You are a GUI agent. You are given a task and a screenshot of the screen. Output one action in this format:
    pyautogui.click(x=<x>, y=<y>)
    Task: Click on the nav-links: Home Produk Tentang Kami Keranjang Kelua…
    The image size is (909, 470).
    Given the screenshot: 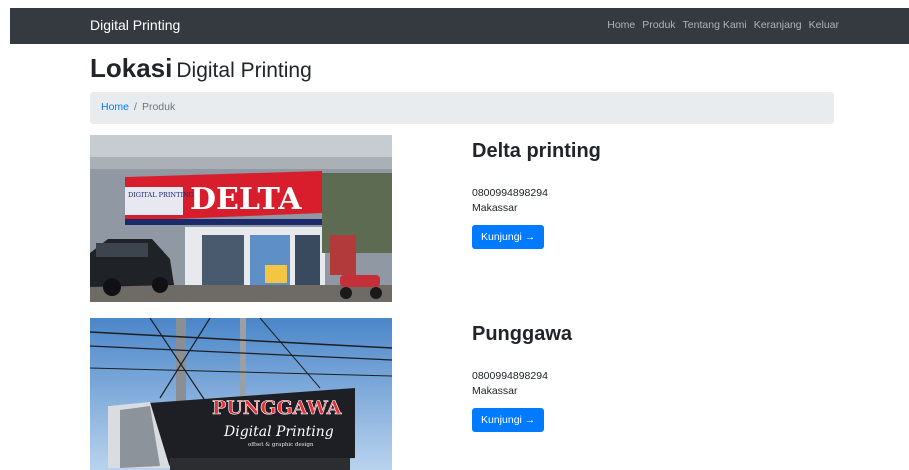 What is the action you would take?
    pyautogui.click(x=723, y=25)
    